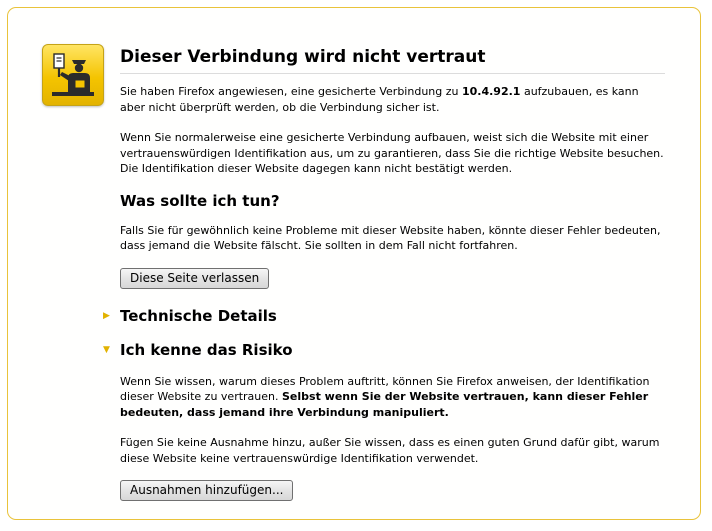  Describe the element at coordinates (392, 350) in the screenshot. I see `risk-heading: Ich kenne das Risiko` at that location.